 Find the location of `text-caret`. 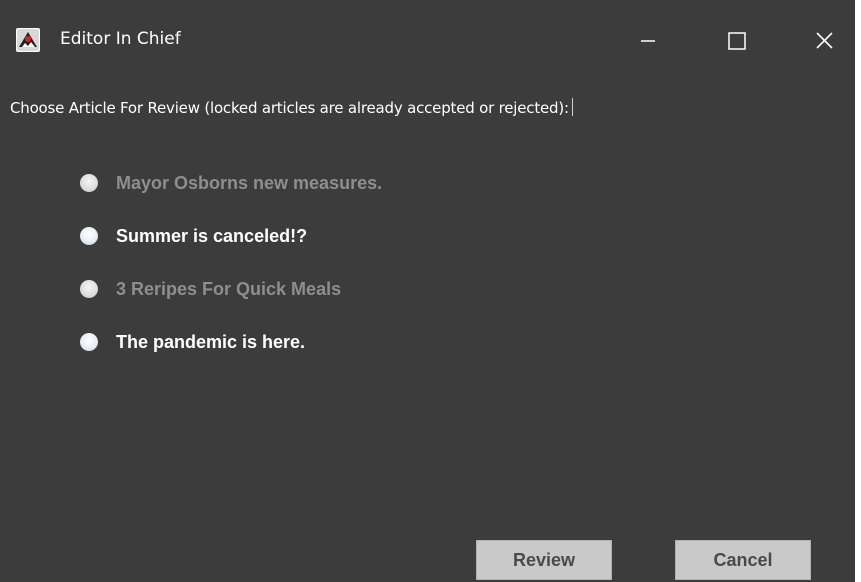

text-caret is located at coordinates (572, 107).